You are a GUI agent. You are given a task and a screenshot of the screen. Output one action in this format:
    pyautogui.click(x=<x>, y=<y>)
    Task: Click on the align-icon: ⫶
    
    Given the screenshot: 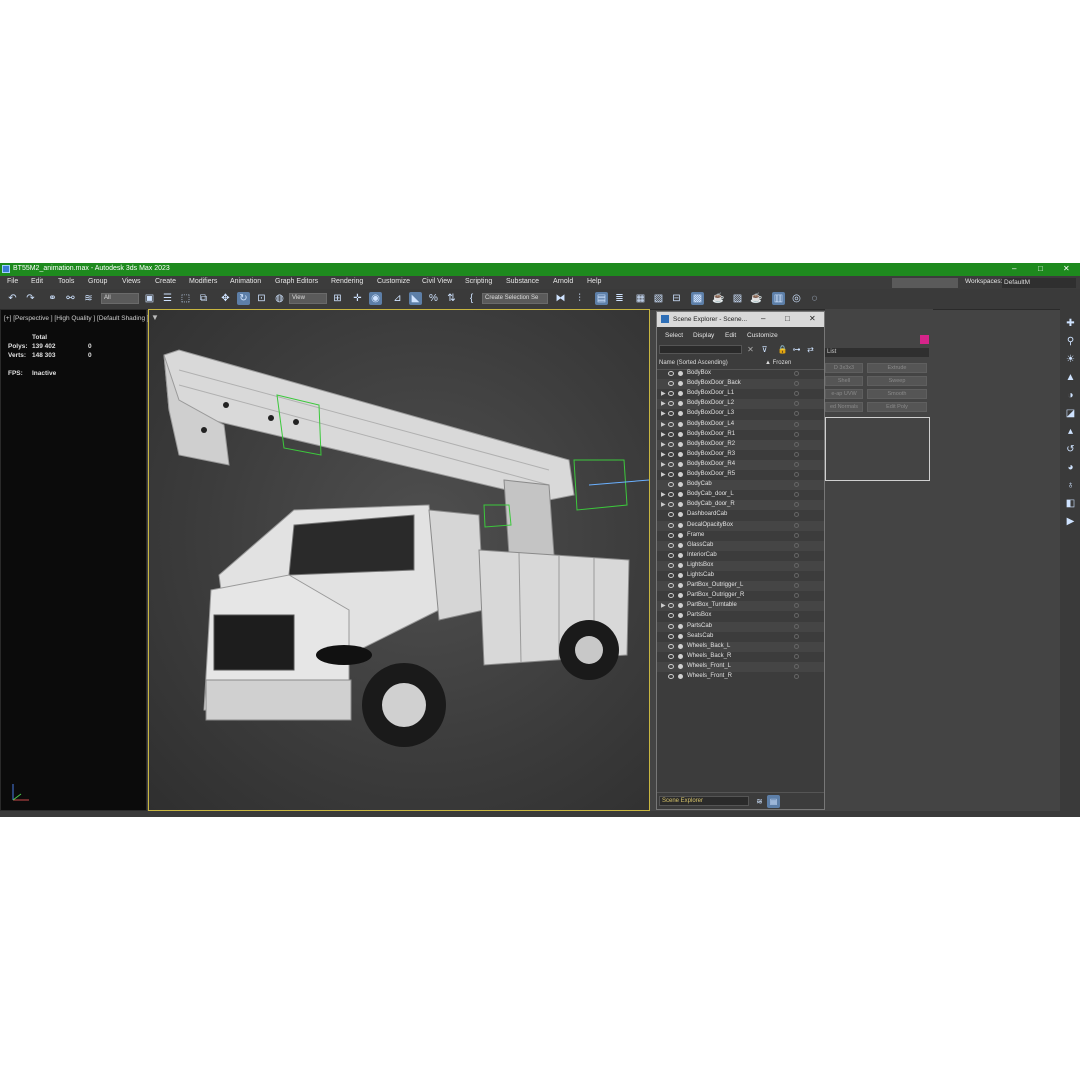 What is the action you would take?
    pyautogui.click(x=579, y=298)
    